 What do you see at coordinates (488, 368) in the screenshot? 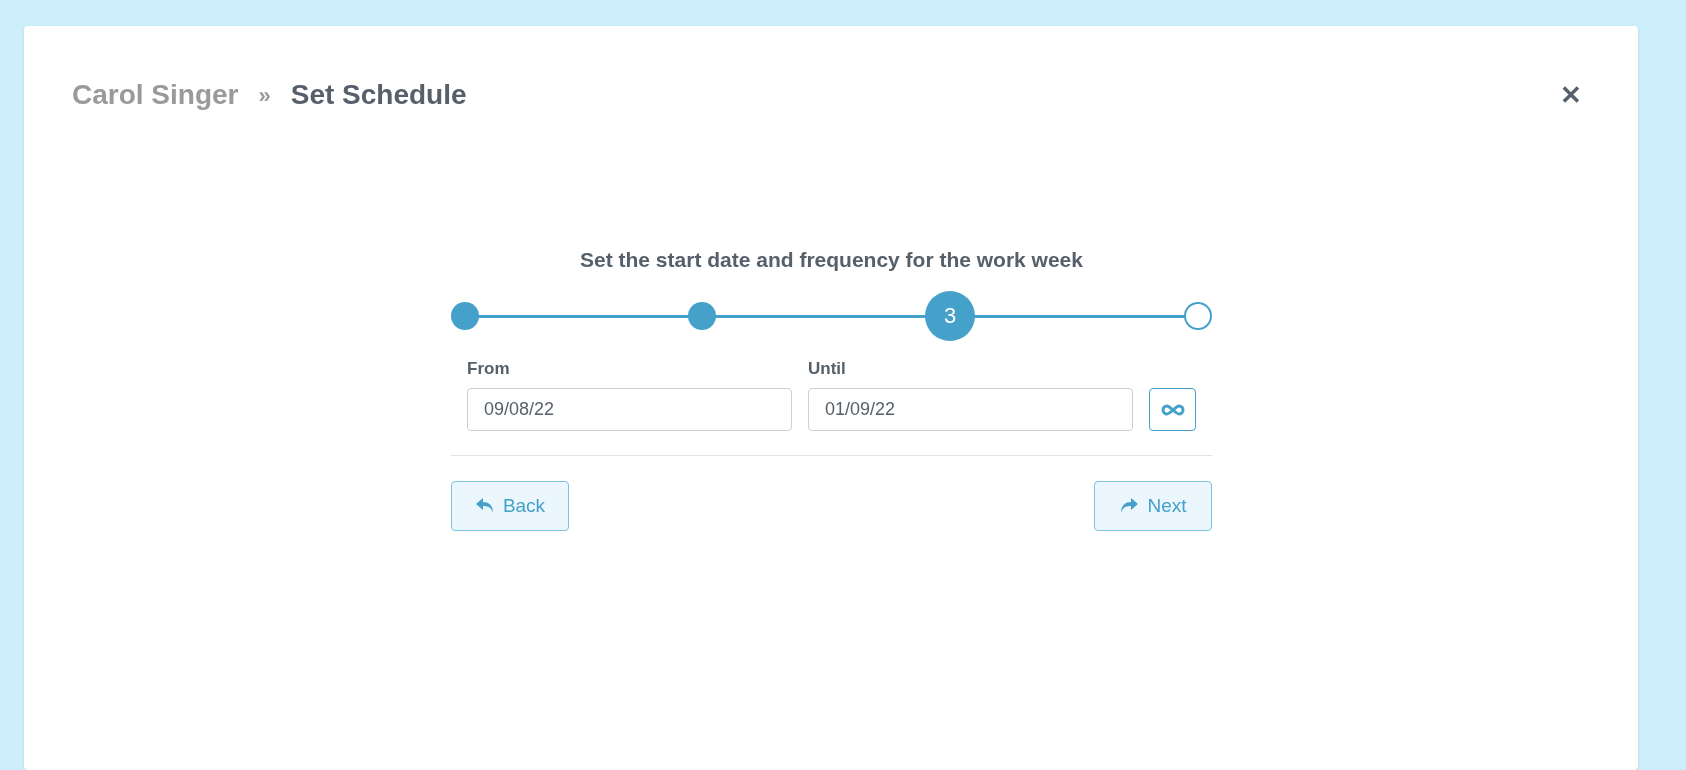
I see `field-label: From` at bounding box center [488, 368].